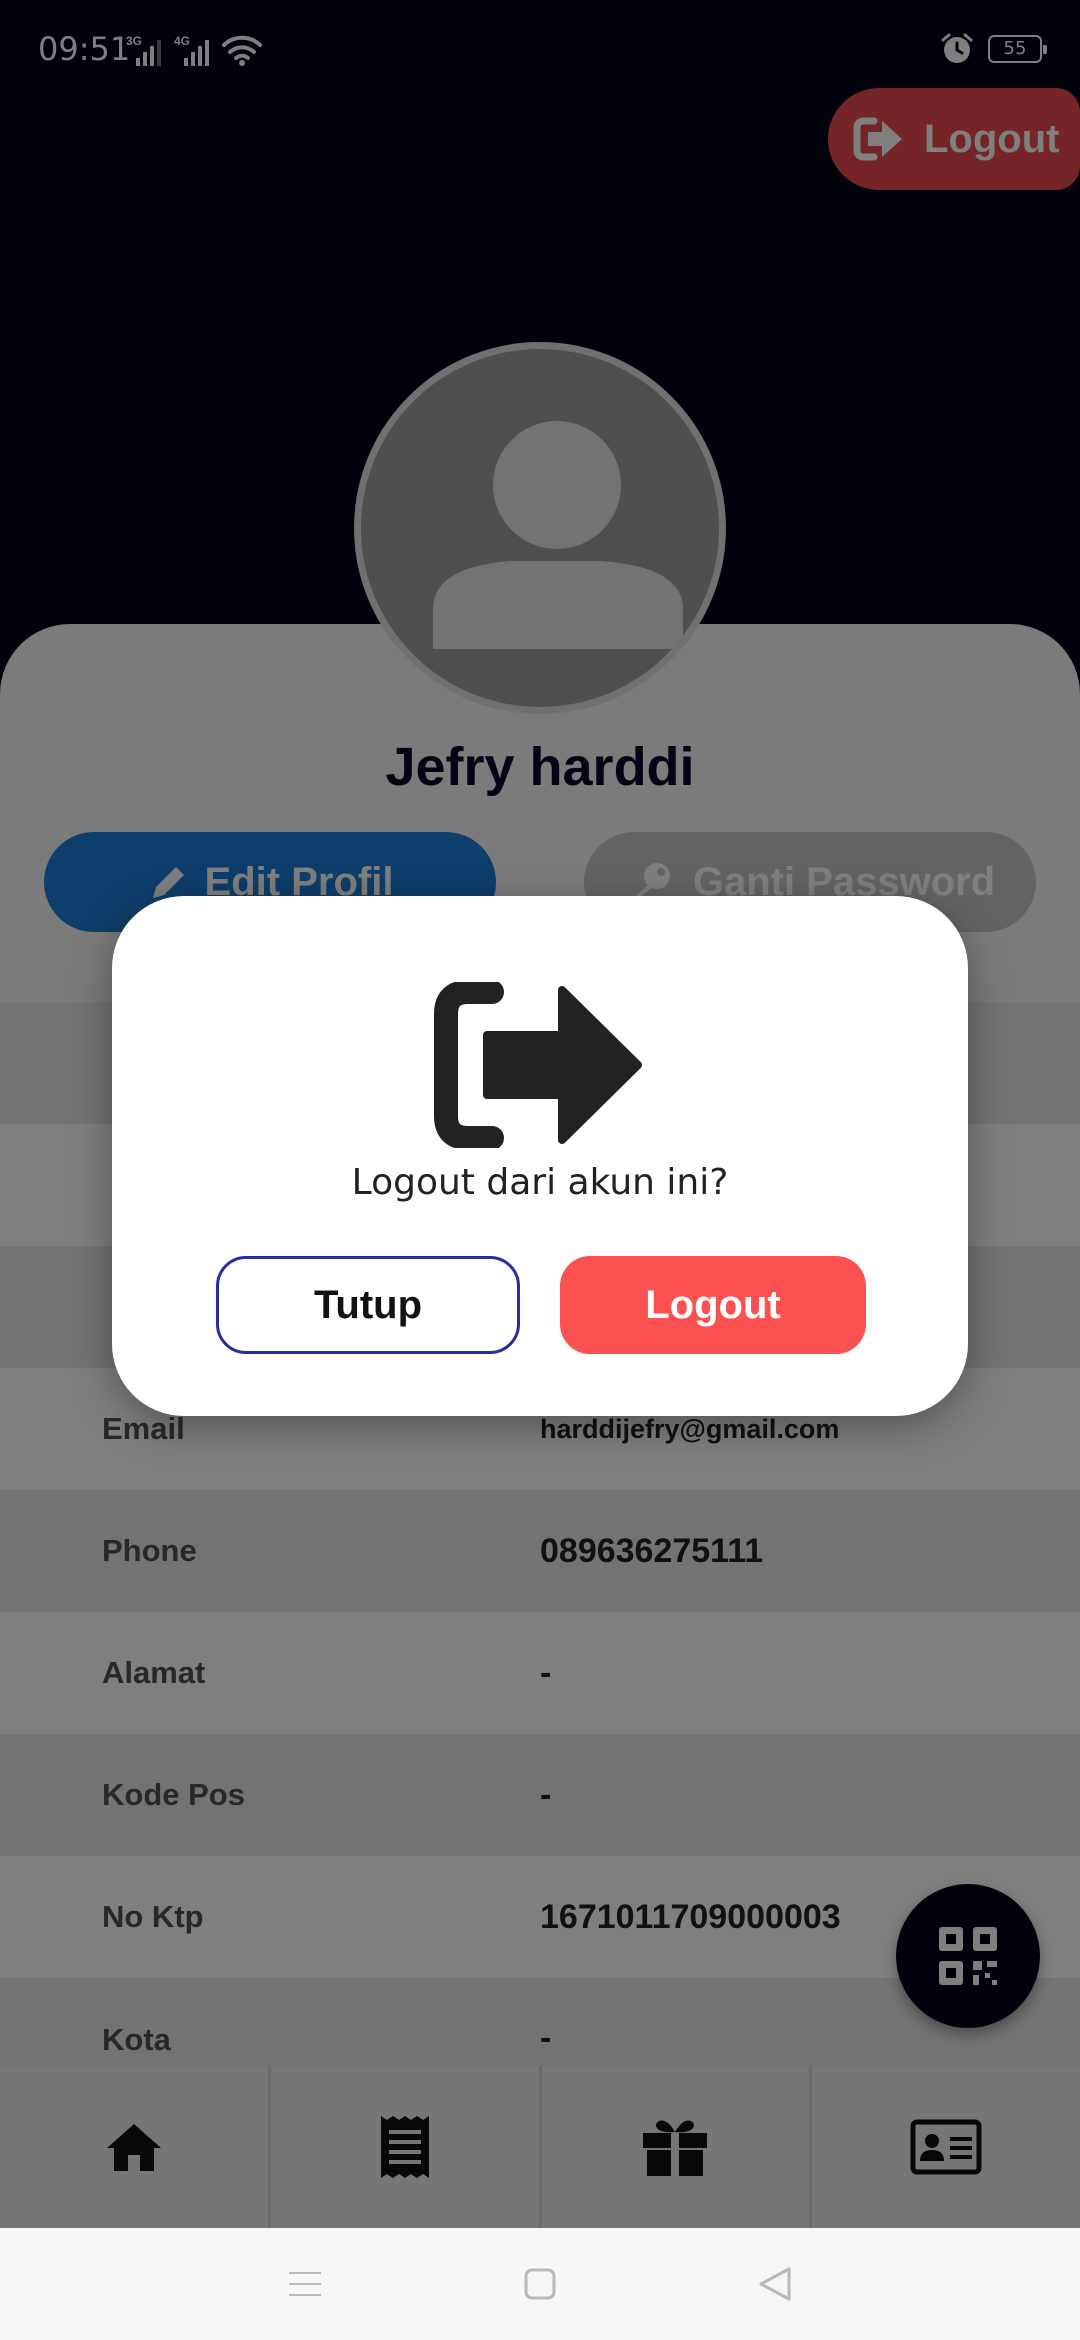 The height and width of the screenshot is (2340, 1080). I want to click on home-square-icon, so click(540, 2284).